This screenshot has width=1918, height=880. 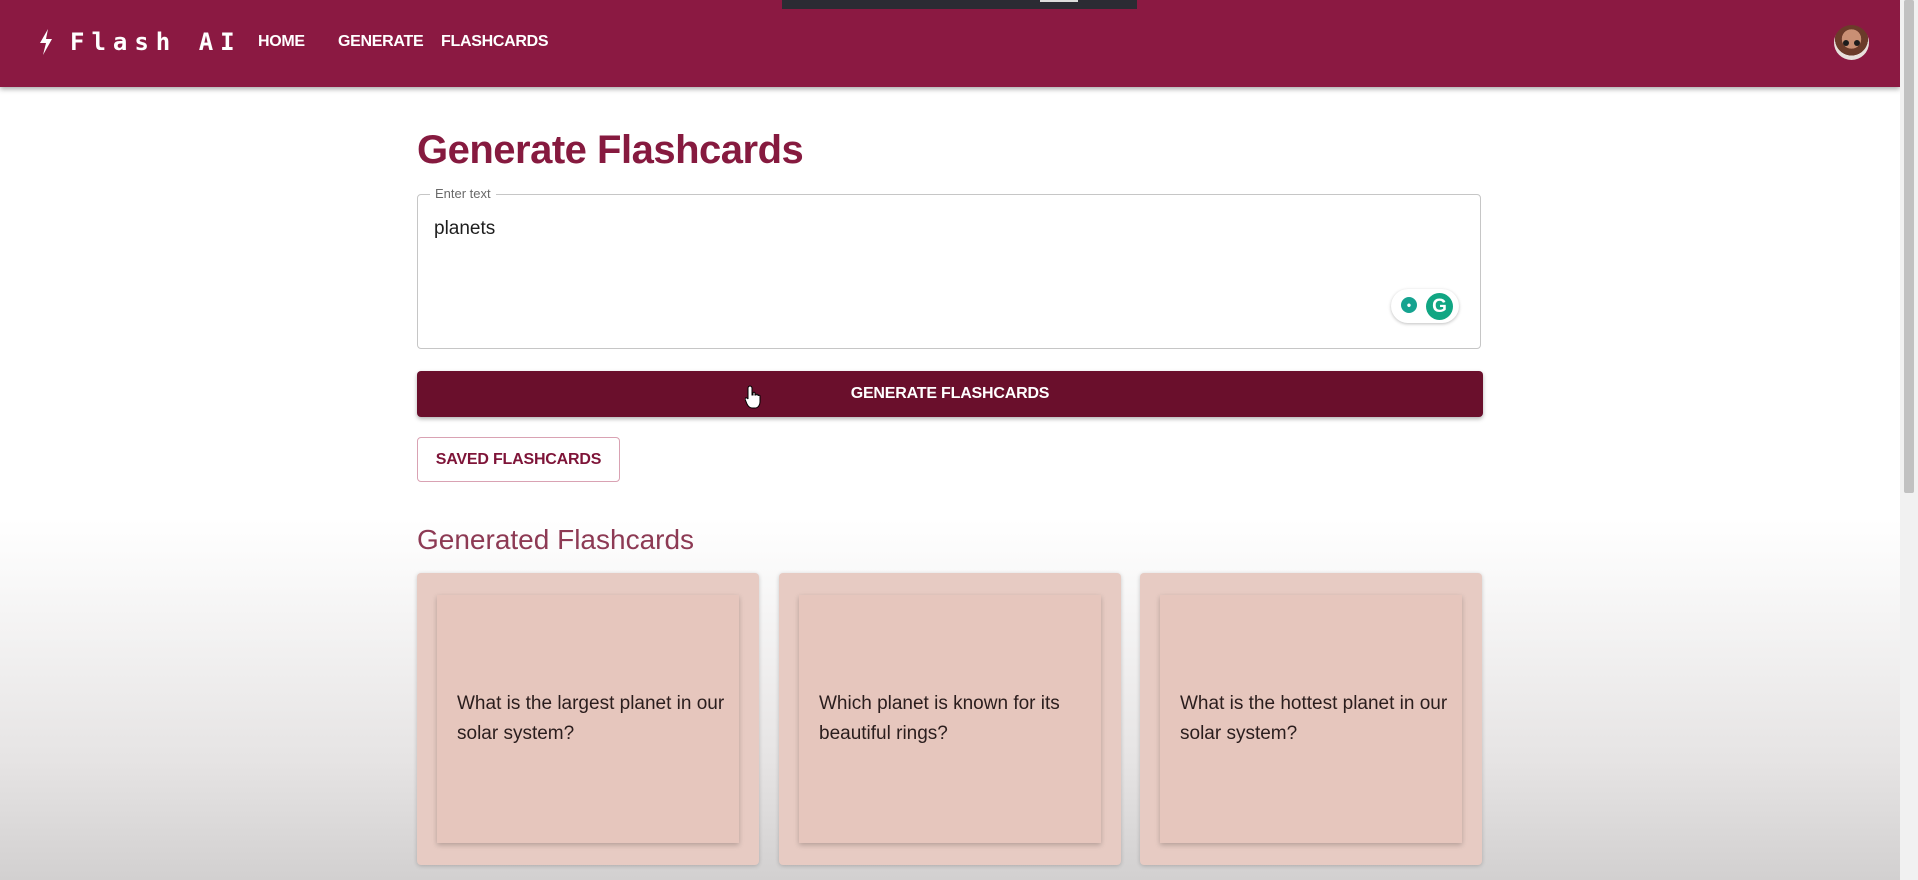 I want to click on text-input-field: Enter text planets • G, so click(x=949, y=267).